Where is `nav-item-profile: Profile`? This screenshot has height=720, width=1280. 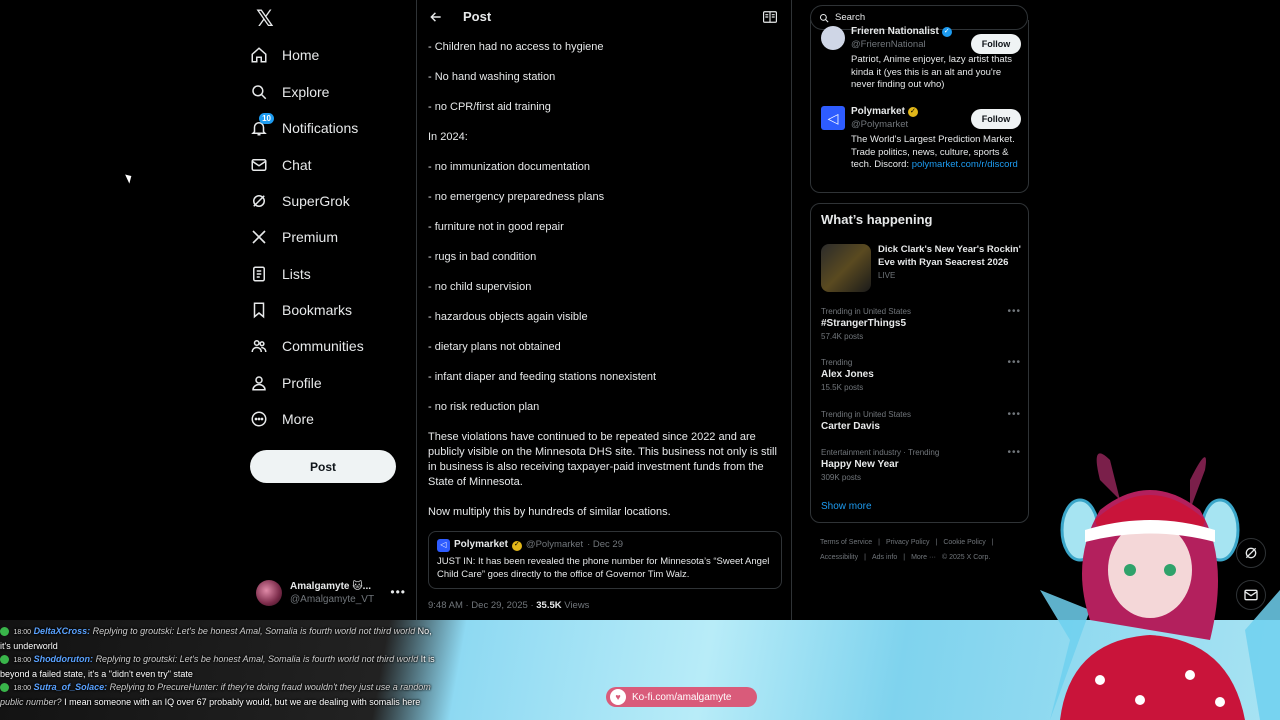 nav-item-profile: Profile is located at coordinates (286, 383).